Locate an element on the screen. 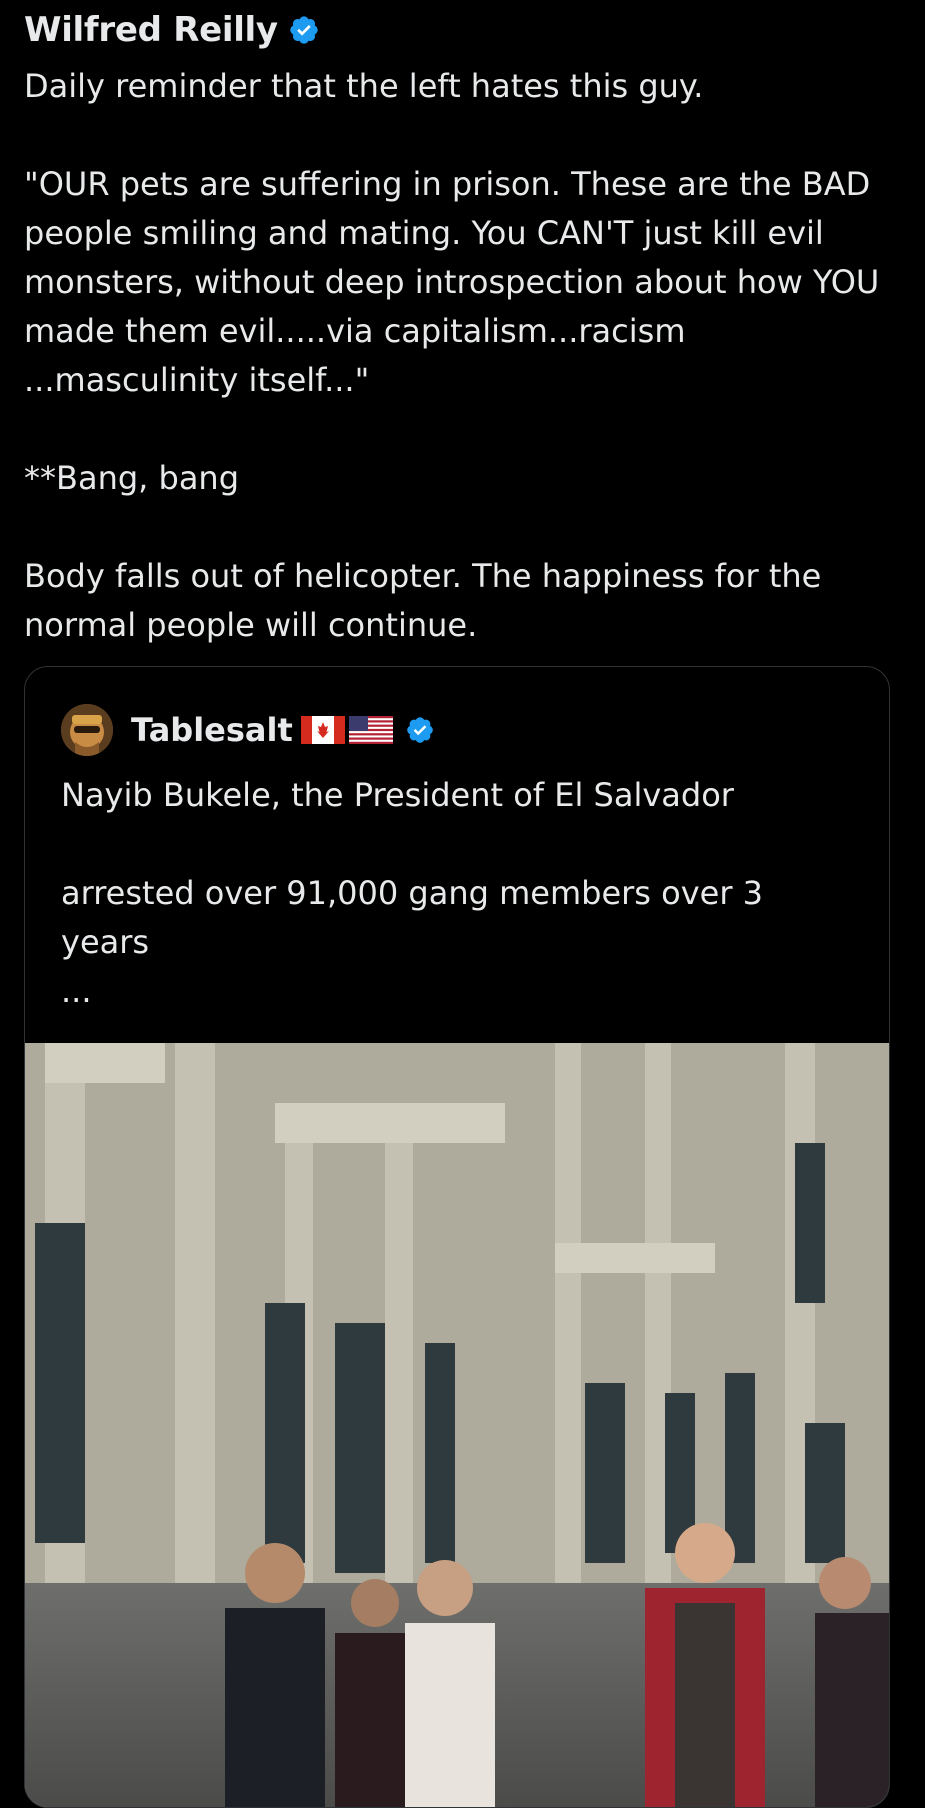 The image size is (925, 1808). avatar-image is located at coordinates (87, 730).